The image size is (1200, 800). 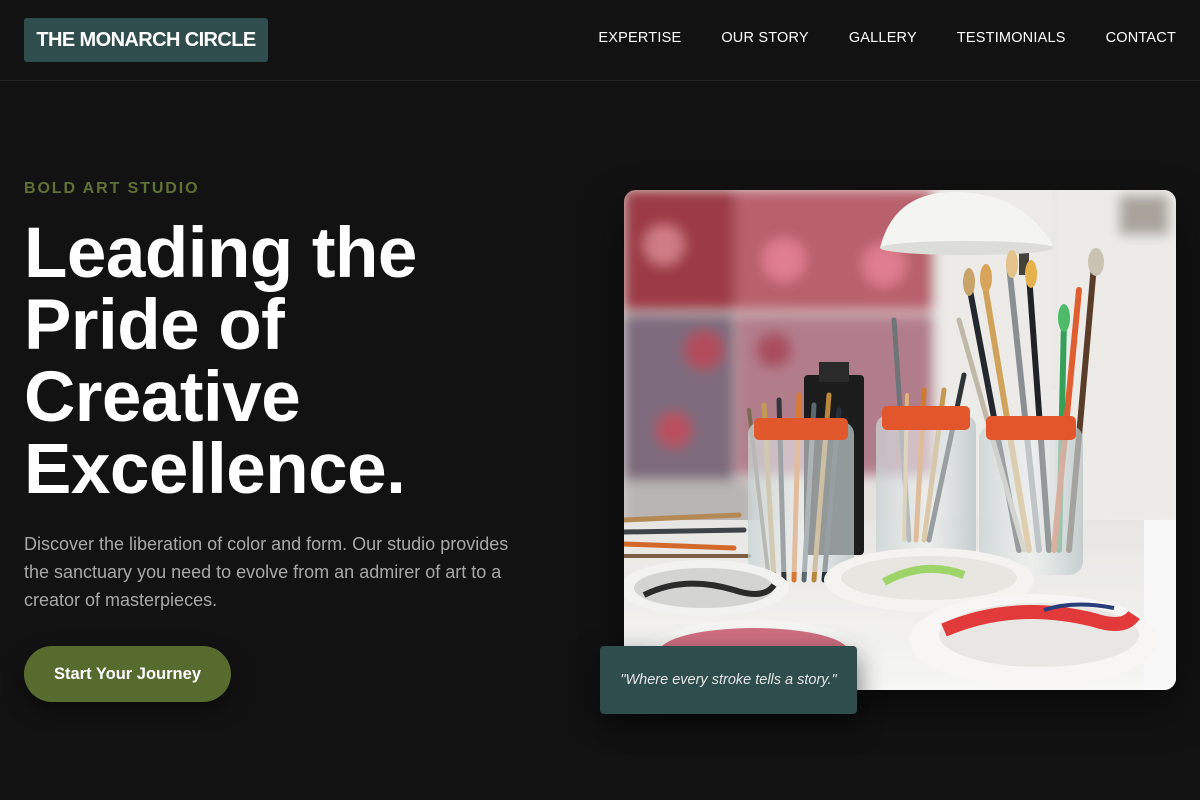 What do you see at coordinates (162, 397) in the screenshot?
I see `headline-line: Creative` at bounding box center [162, 397].